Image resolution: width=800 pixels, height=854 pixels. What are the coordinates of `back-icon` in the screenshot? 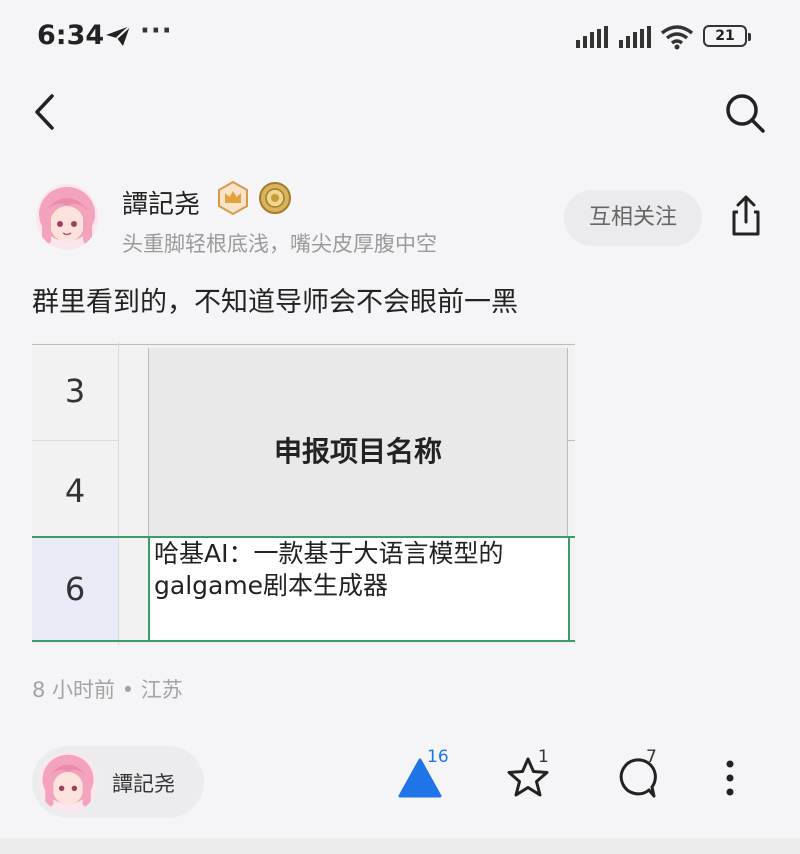 It's located at (46, 112).